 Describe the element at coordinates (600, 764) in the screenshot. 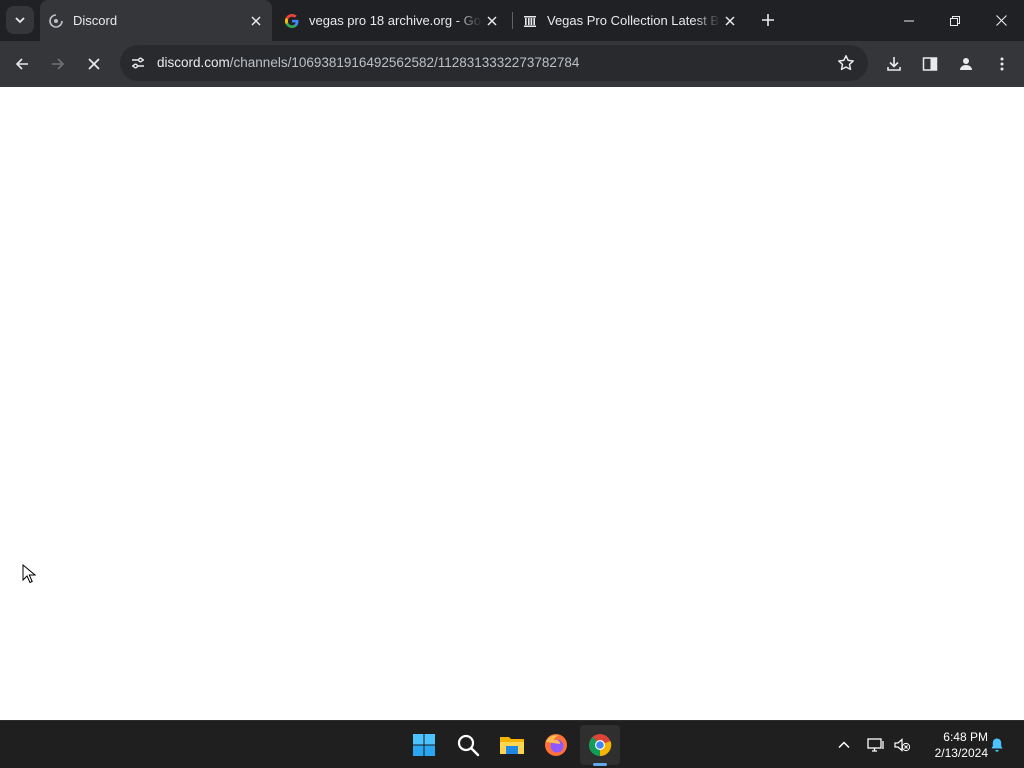

I see `active-app-indicator` at that location.